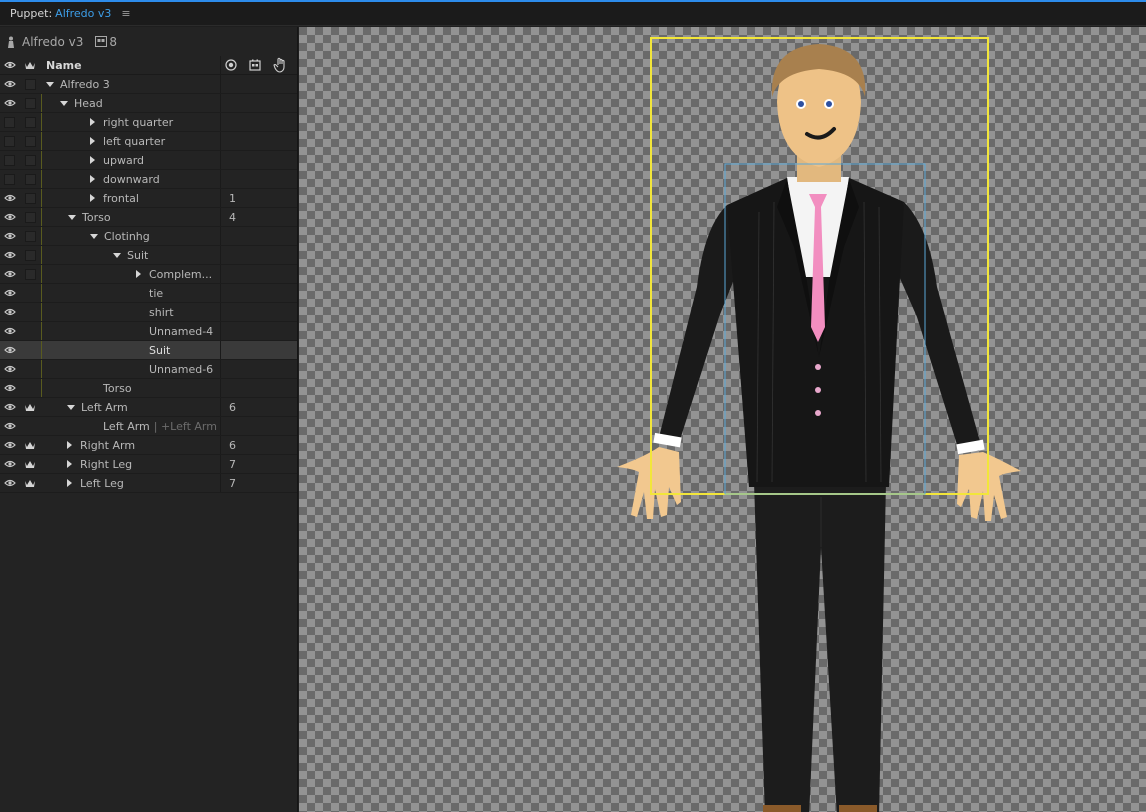 The height and width of the screenshot is (812, 1146). I want to click on layer-row: Left Leg 7, so click(148, 483).